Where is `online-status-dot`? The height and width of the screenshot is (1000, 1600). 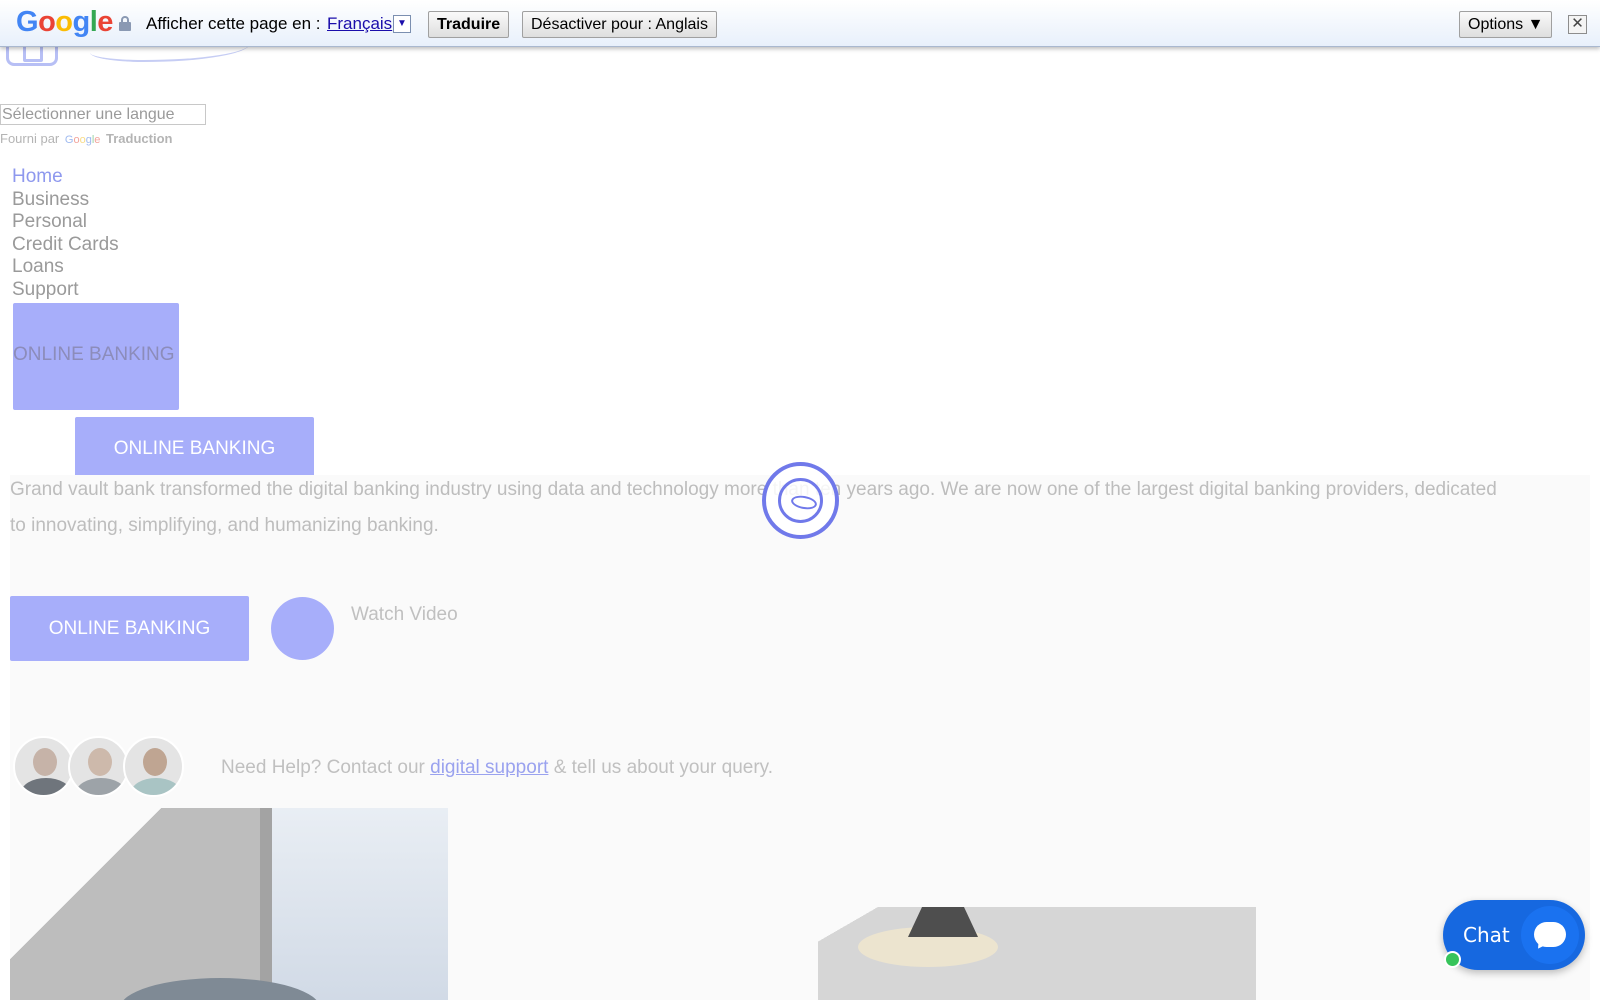
online-status-dot is located at coordinates (1452, 959).